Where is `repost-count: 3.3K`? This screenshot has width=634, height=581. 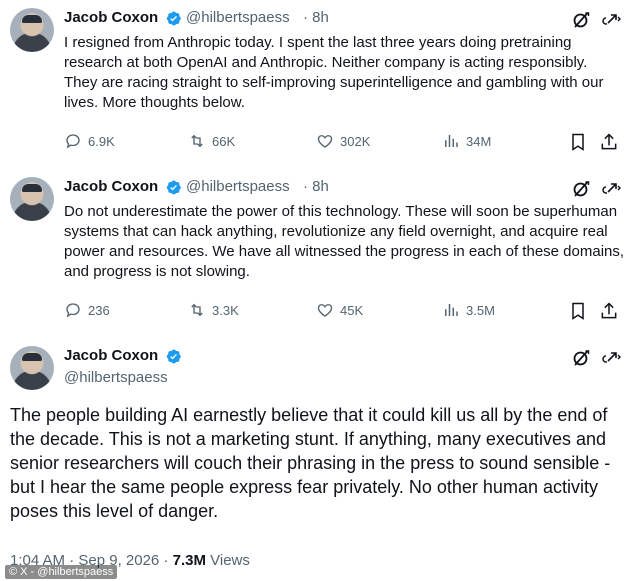
repost-count: 3.3K is located at coordinates (225, 310).